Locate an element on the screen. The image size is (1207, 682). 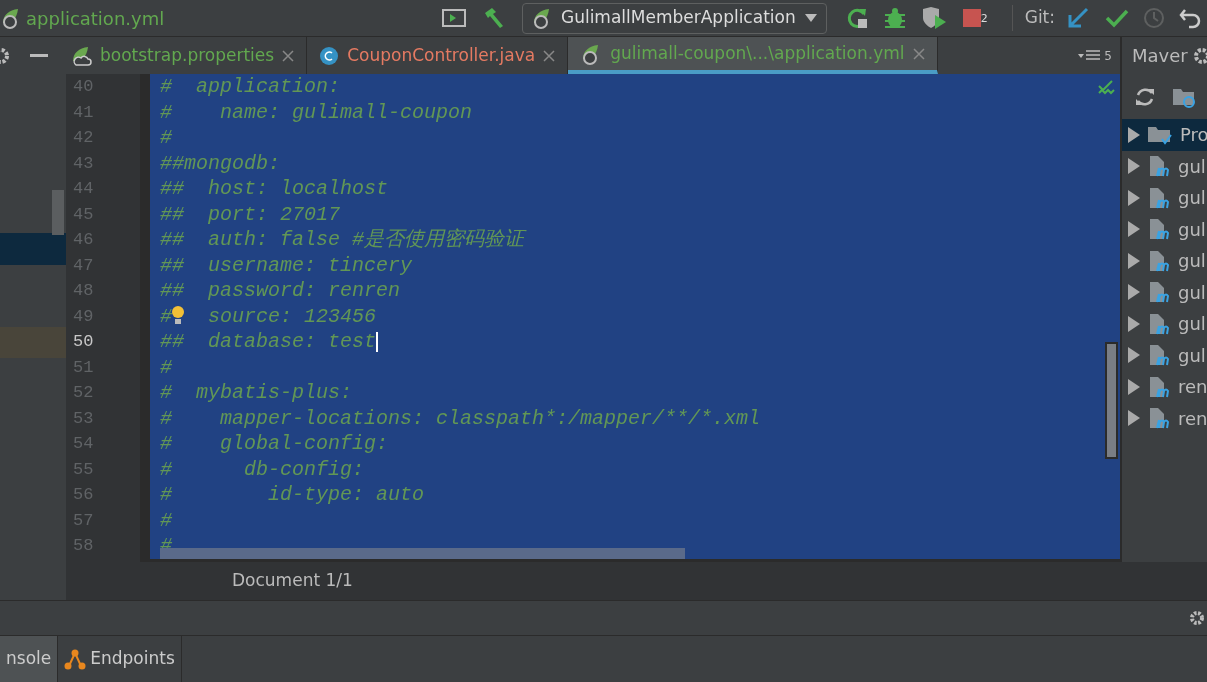
run-config-dropdown: GulimallMemberApplication is located at coordinates (674, 18).